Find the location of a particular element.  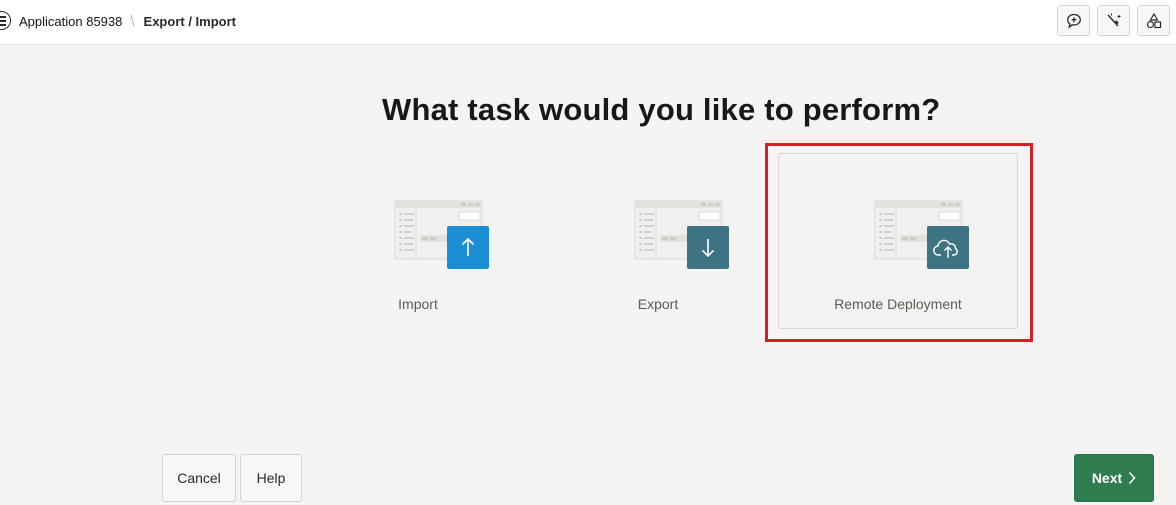

magic-wand-icon is located at coordinates (1113, 19).